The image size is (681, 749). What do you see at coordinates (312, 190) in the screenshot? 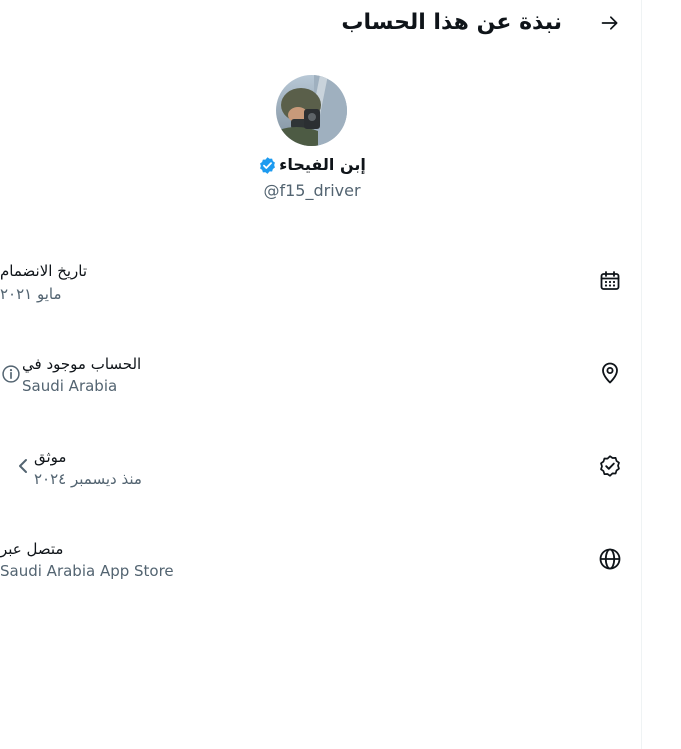
I see `profile-handle: @f15_driver` at bounding box center [312, 190].